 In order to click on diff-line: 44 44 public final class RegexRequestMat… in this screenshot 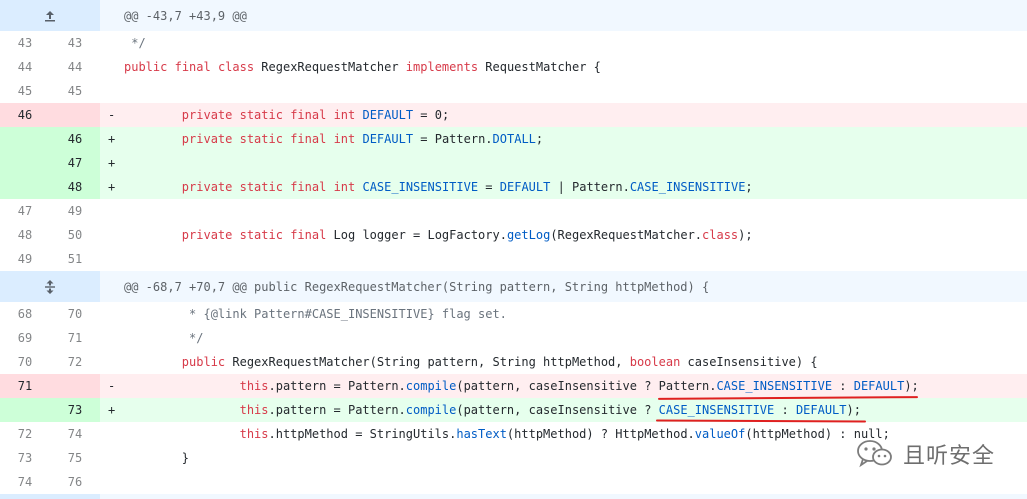, I will do `click(513, 67)`.